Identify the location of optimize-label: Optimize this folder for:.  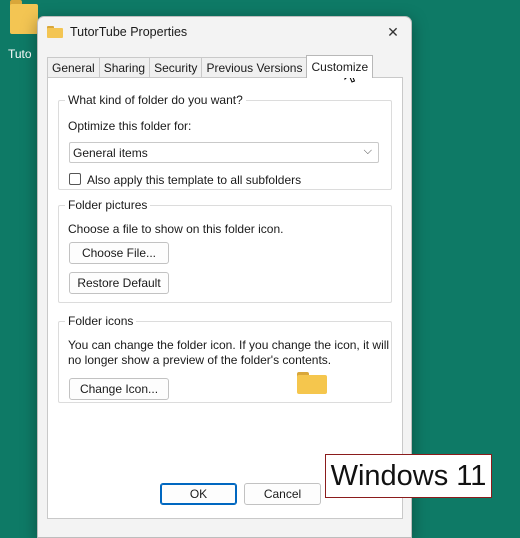
(130, 126).